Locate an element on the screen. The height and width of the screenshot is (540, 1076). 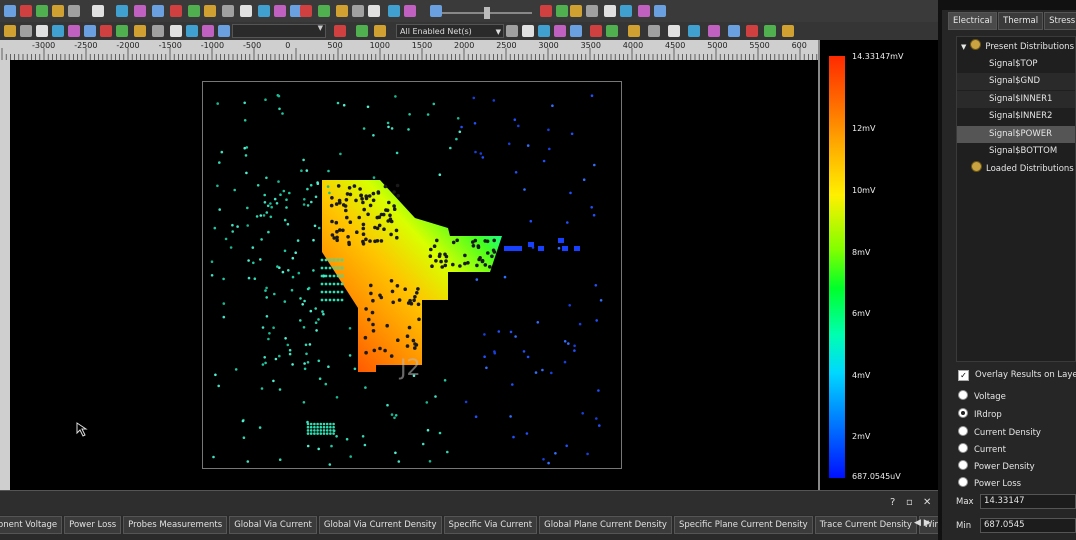
tree-item-signal-power: Signal$POWER is located at coordinates (1016, 134).